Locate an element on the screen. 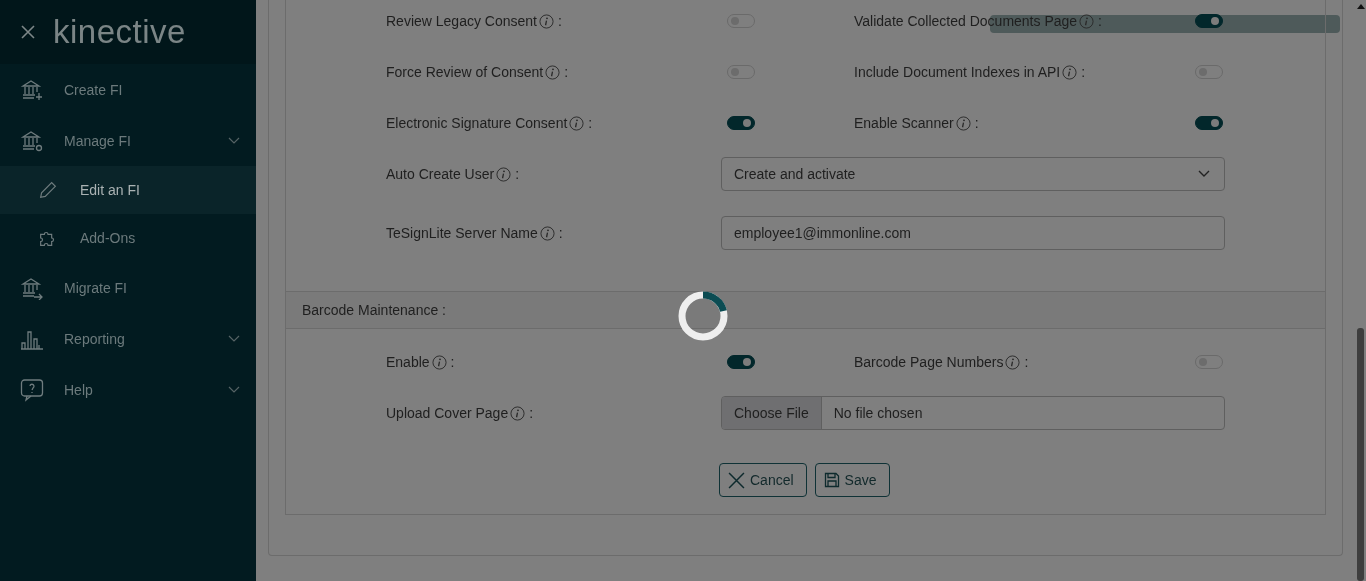  loading-spinner is located at coordinates (703, 316).